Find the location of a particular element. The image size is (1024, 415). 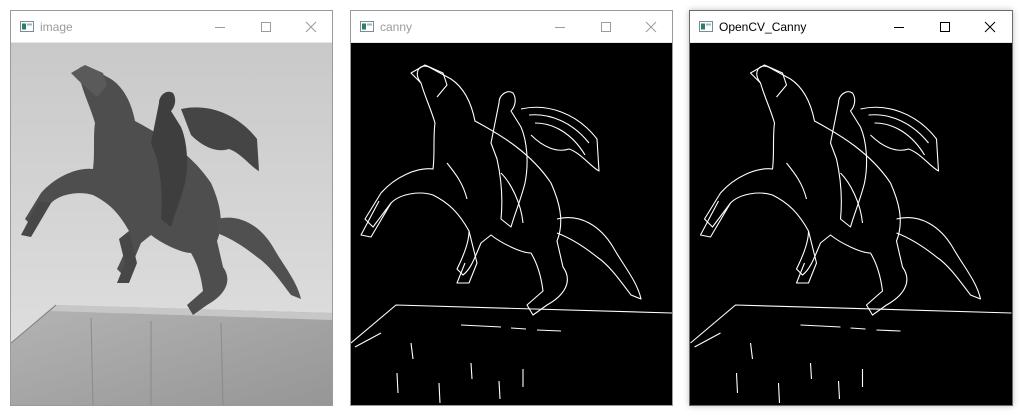

window-title: canny is located at coordinates (396, 27).